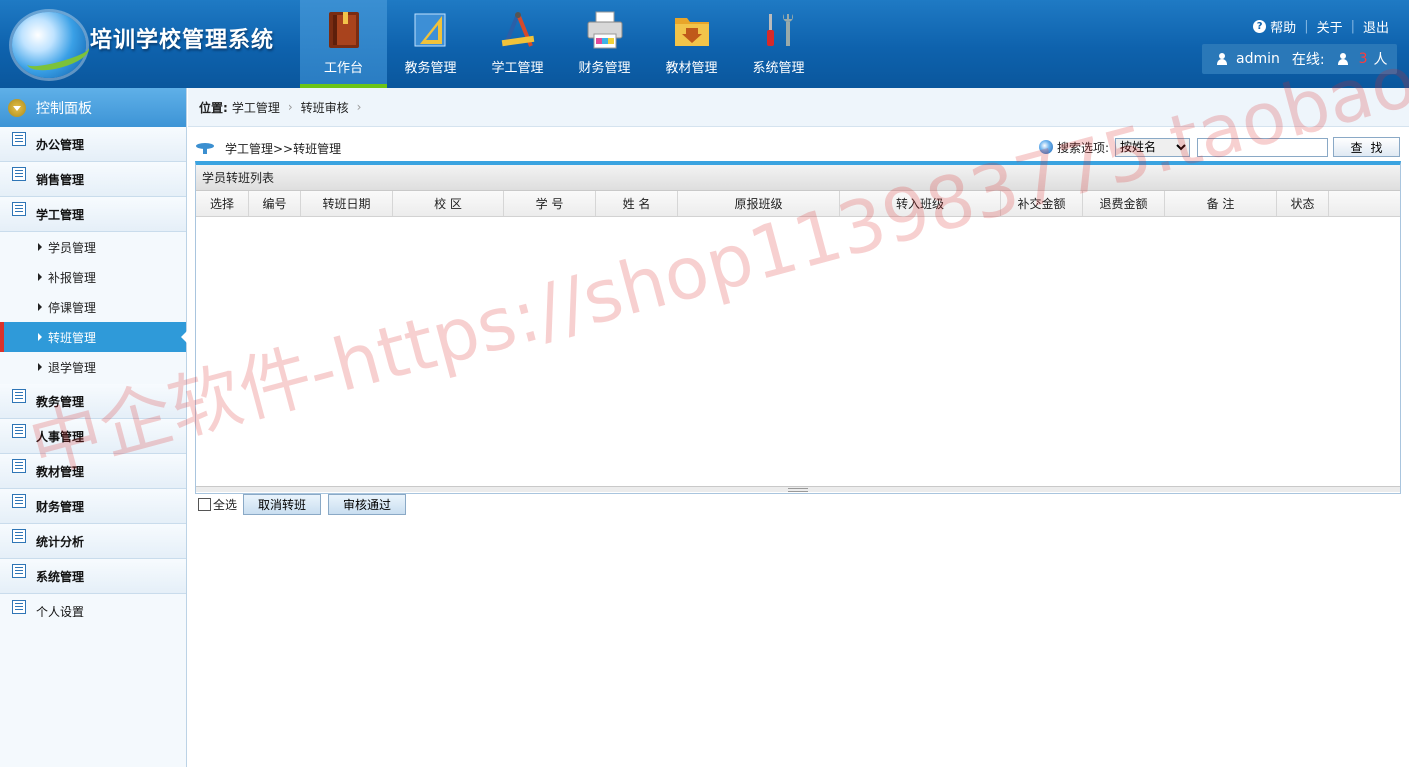  Describe the element at coordinates (604, 44) in the screenshot. I see `nav-finance: 财务管理` at that location.